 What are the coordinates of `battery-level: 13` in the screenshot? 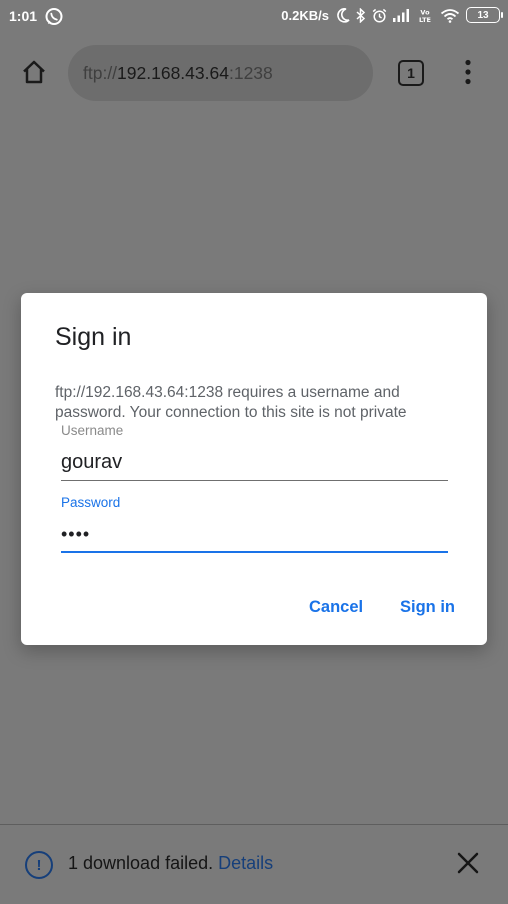 It's located at (483, 15).